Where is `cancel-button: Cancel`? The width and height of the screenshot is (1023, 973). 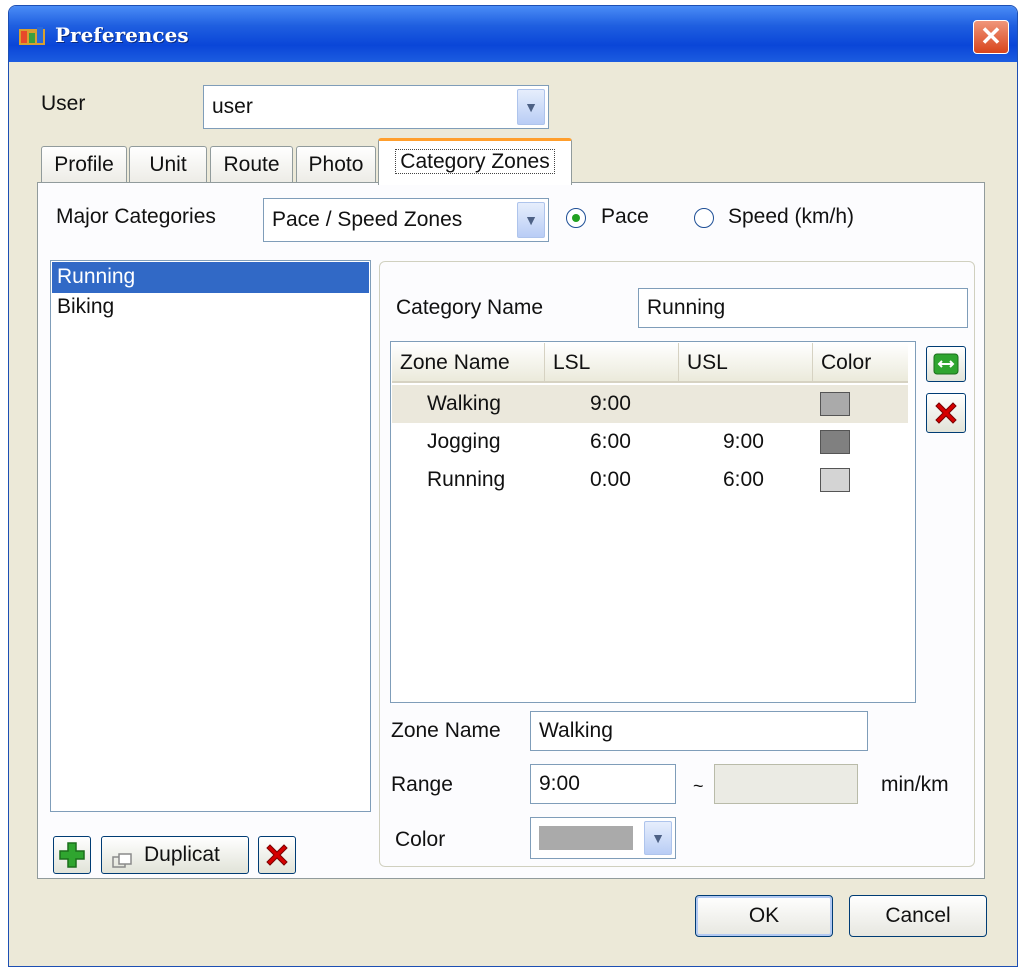
cancel-button: Cancel is located at coordinates (918, 916).